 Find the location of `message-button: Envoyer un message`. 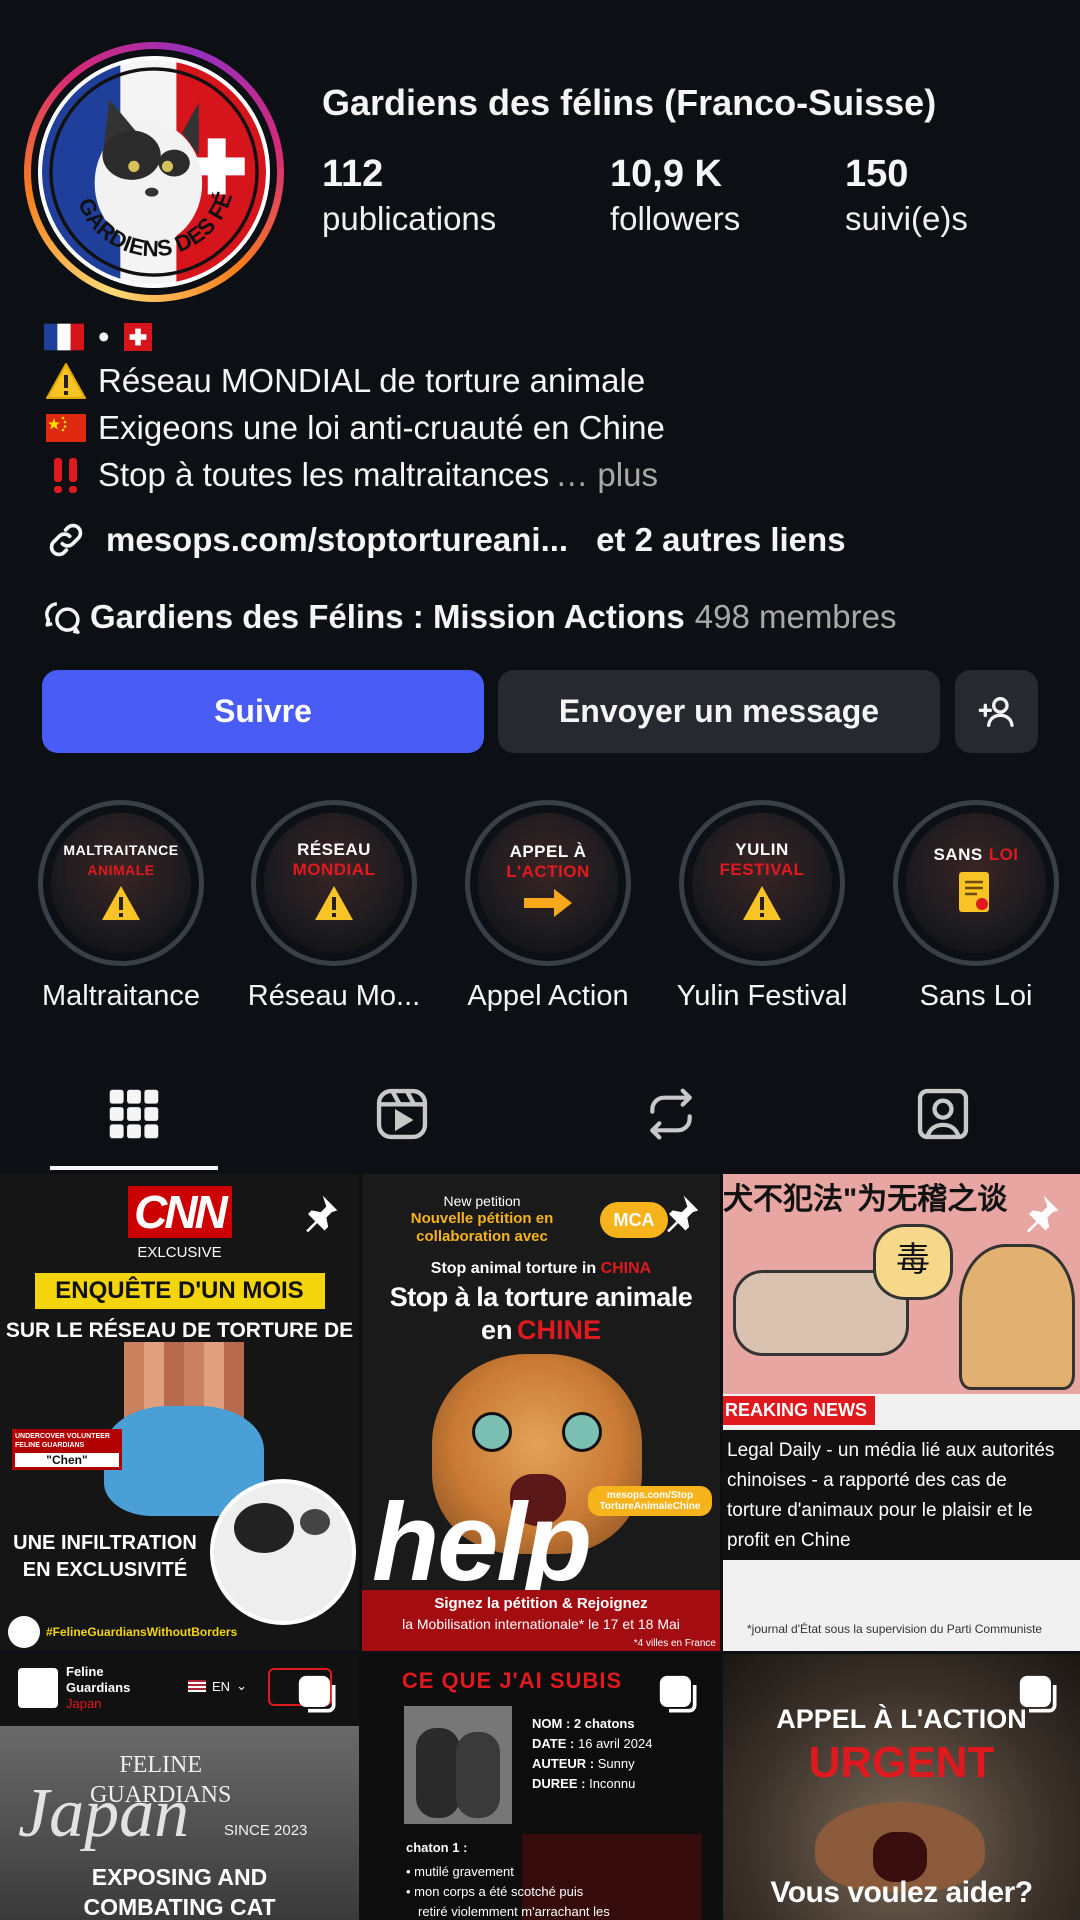

message-button: Envoyer un message is located at coordinates (719, 711).